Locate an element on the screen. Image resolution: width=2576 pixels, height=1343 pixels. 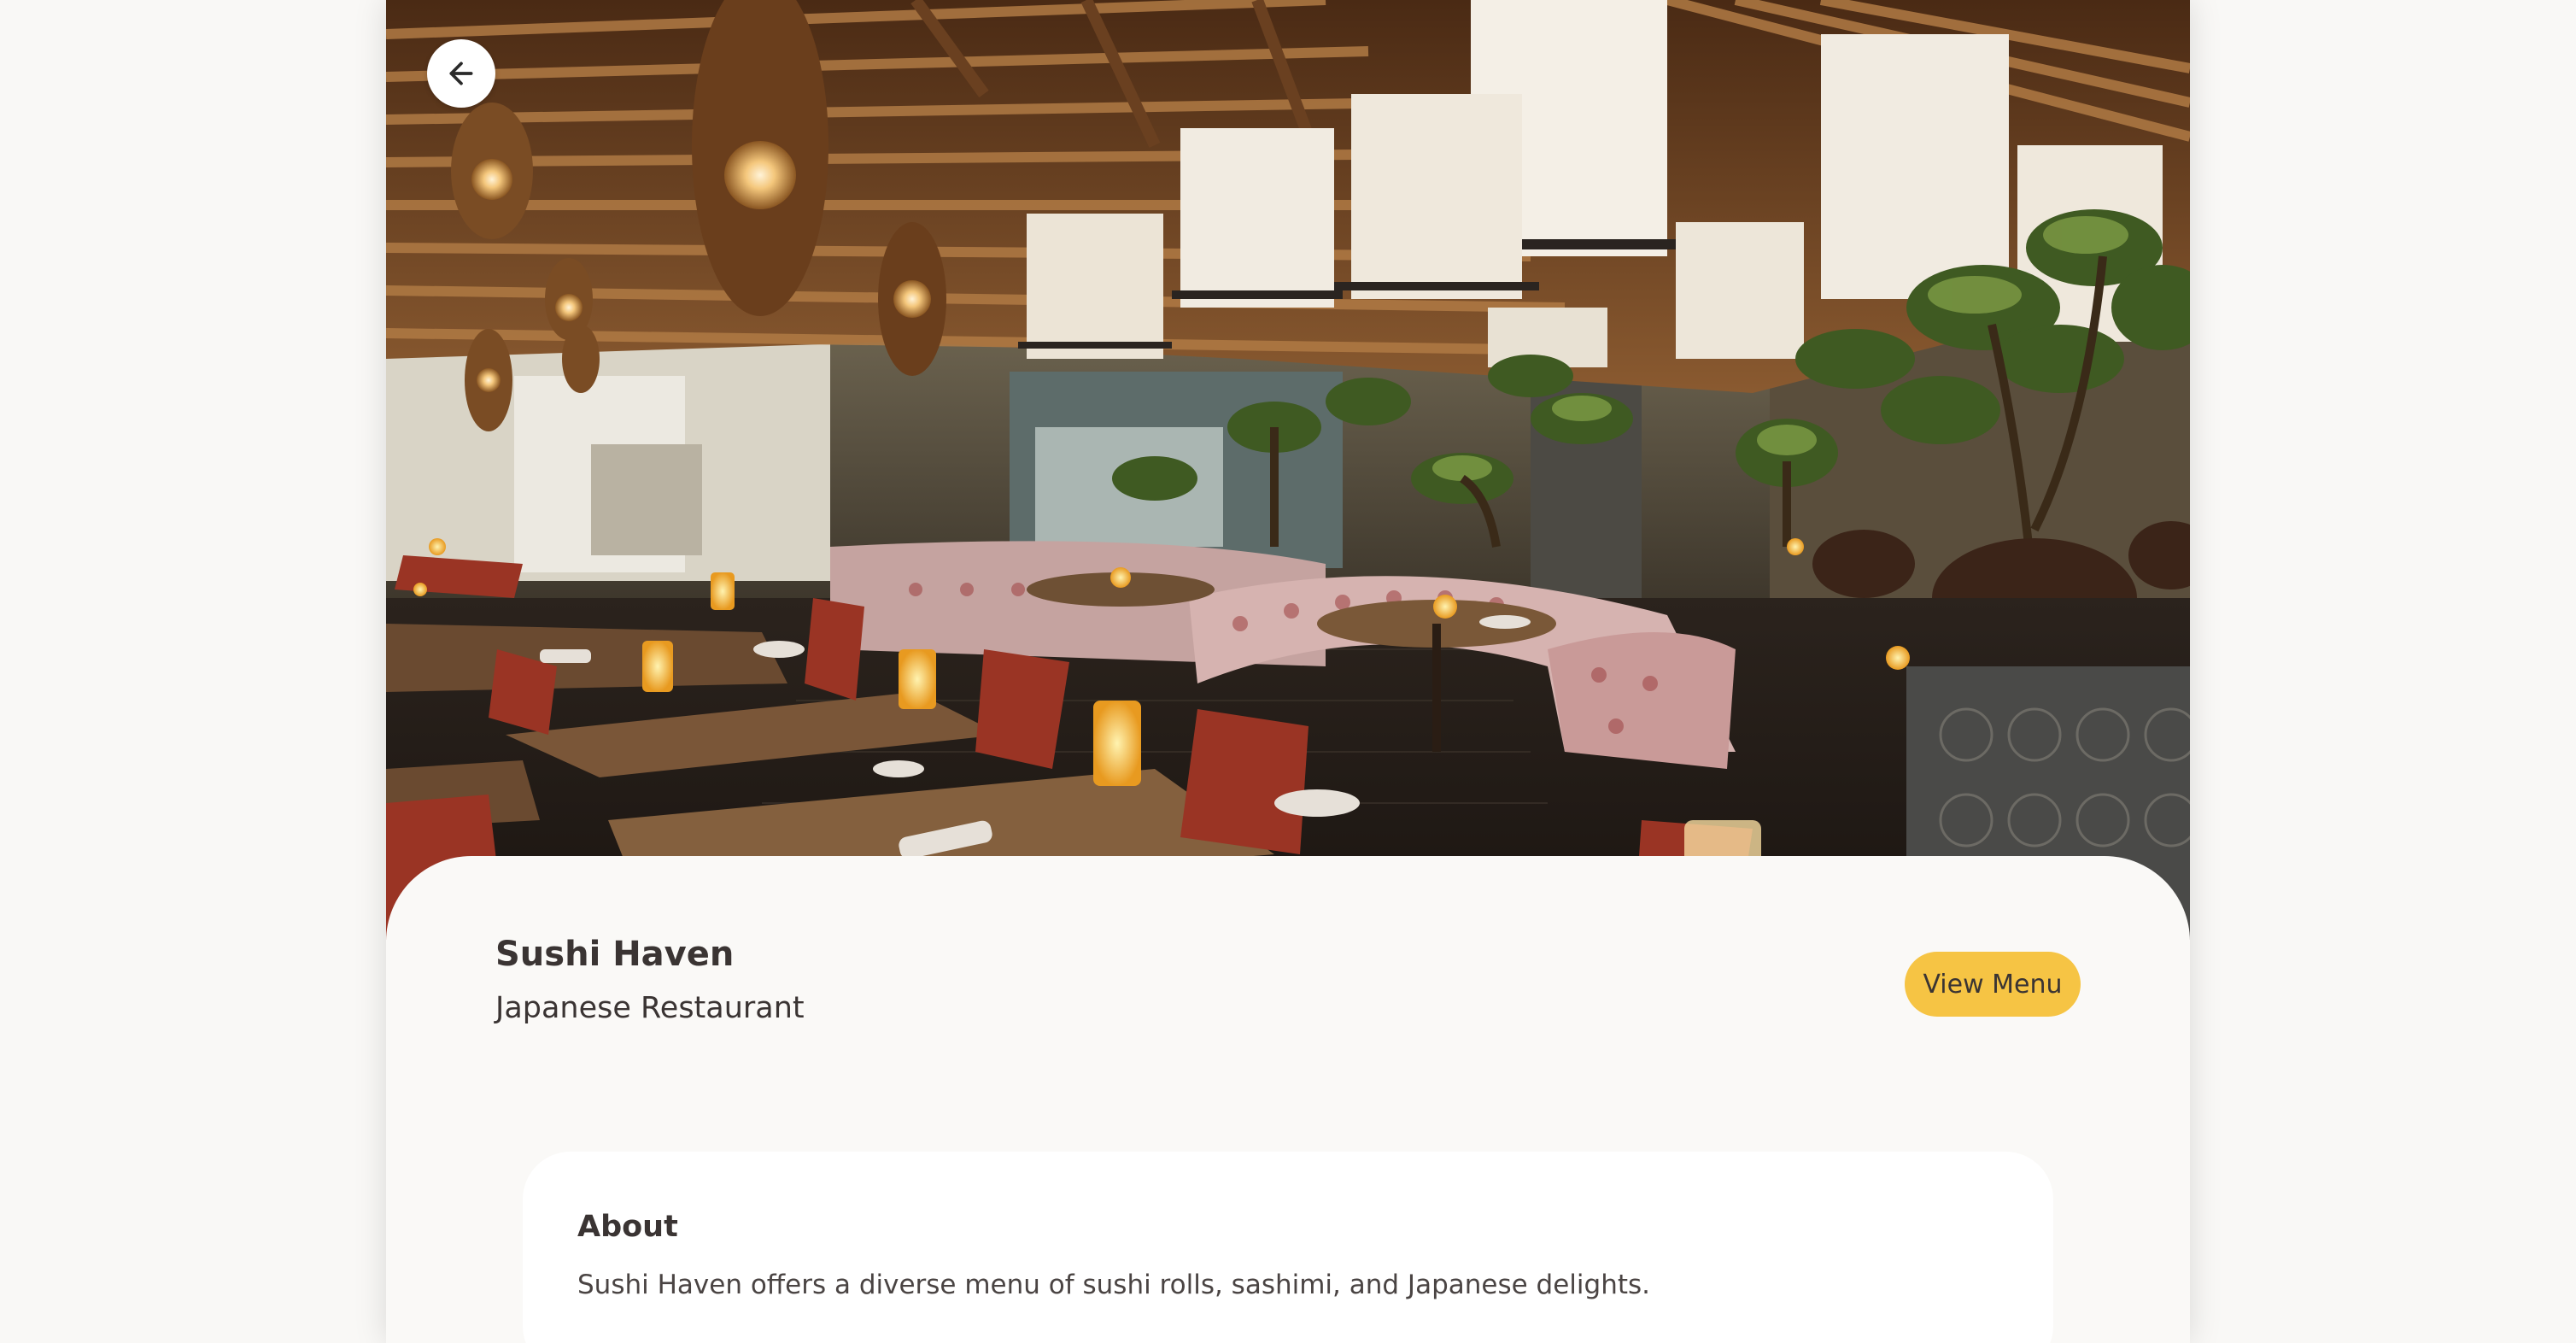
view-menu-button: View Menu is located at coordinates (1993, 984).